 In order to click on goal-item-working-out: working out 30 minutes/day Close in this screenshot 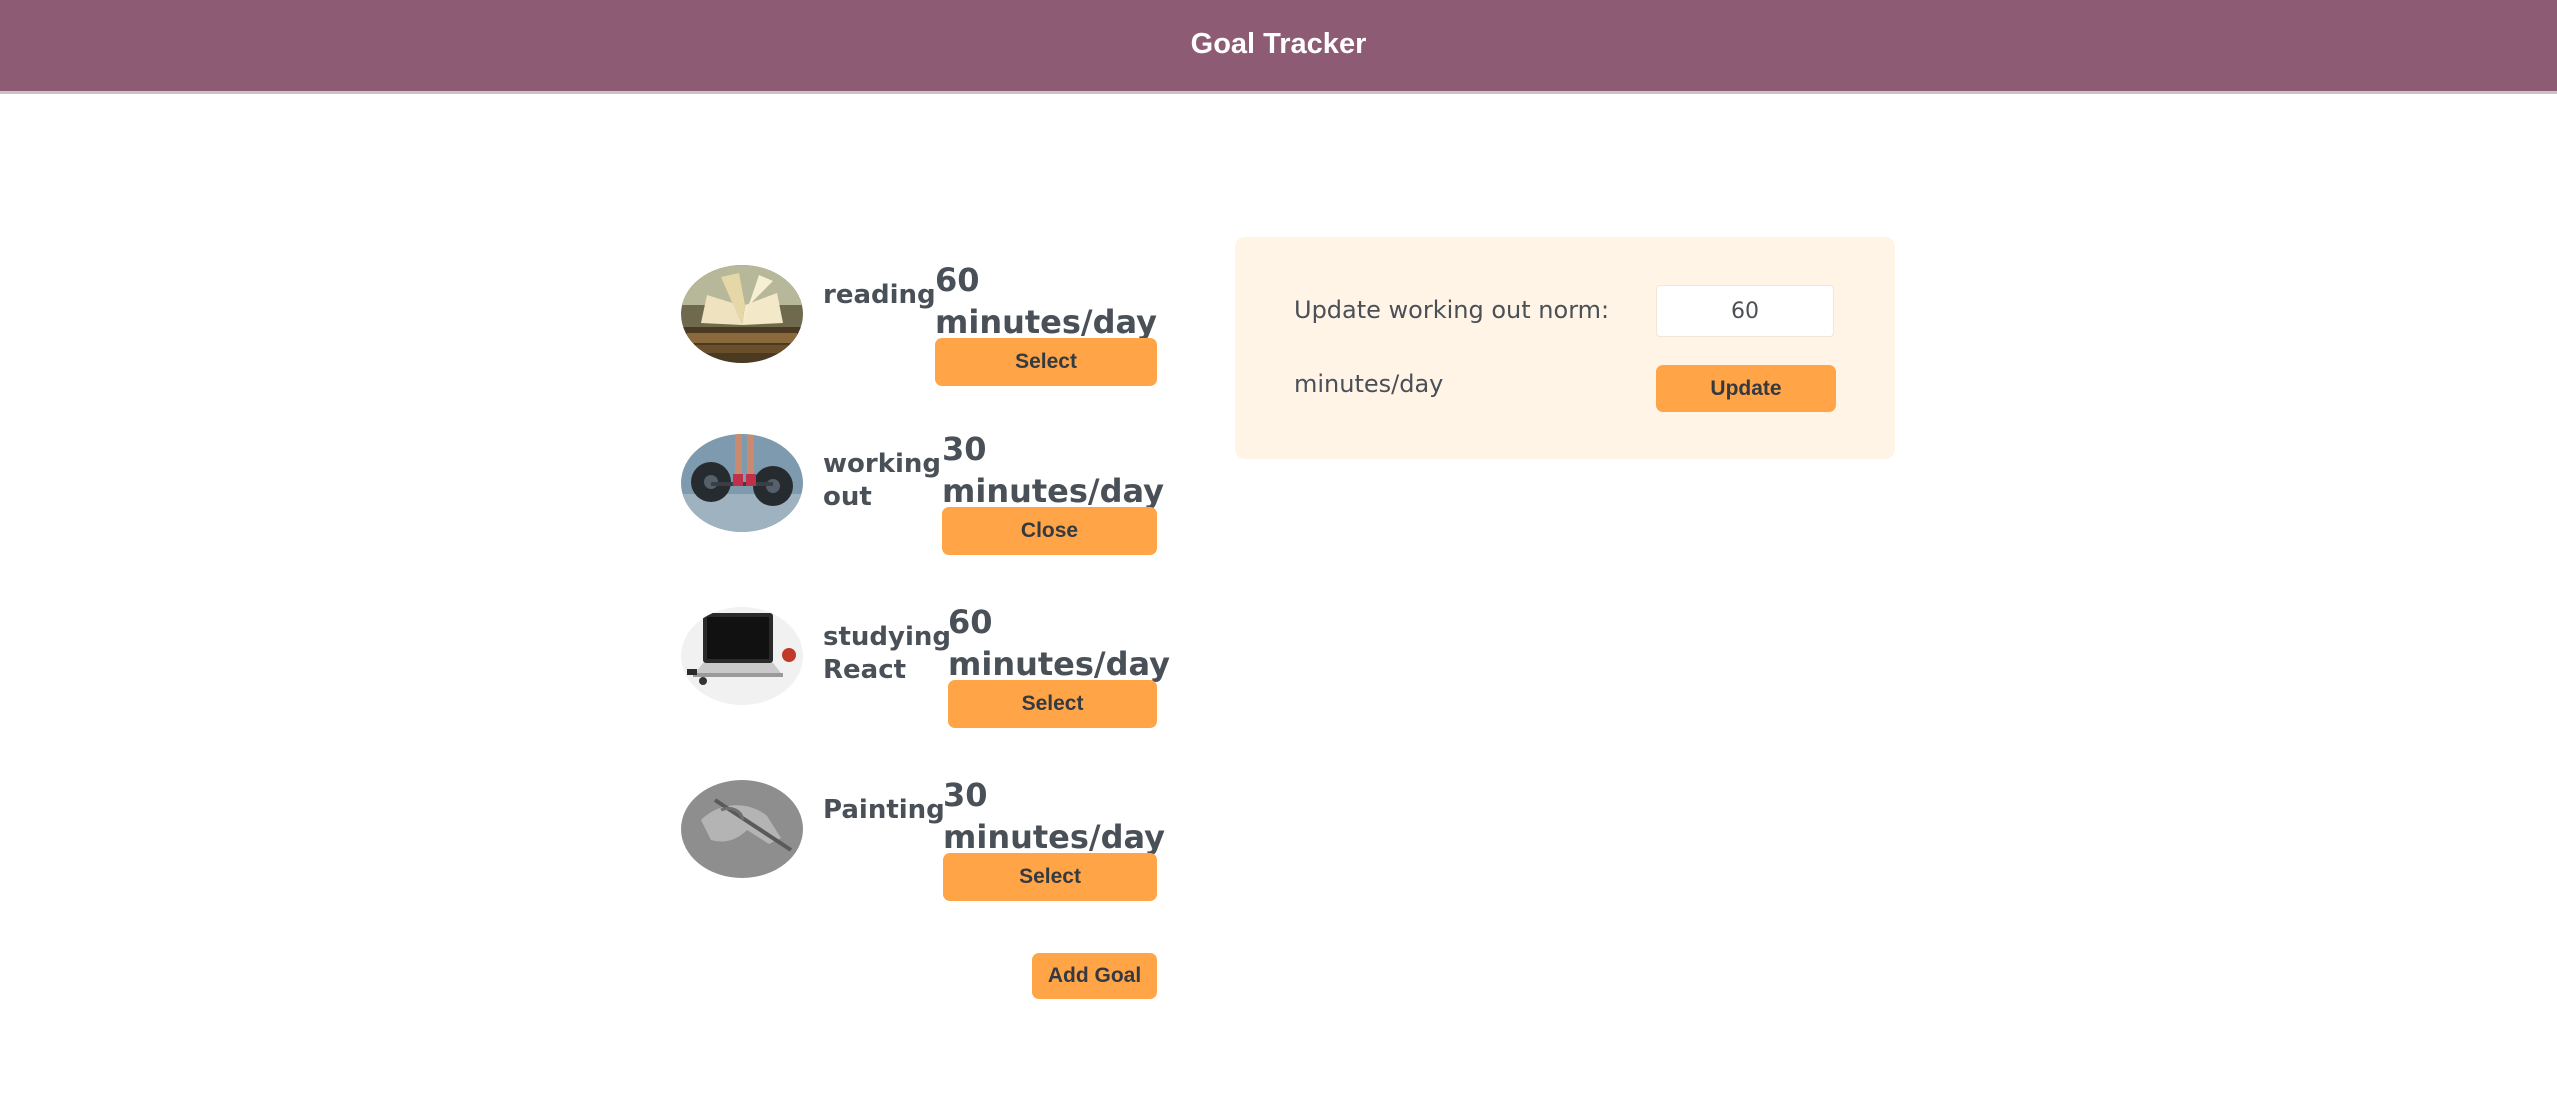, I will do `click(922, 507)`.